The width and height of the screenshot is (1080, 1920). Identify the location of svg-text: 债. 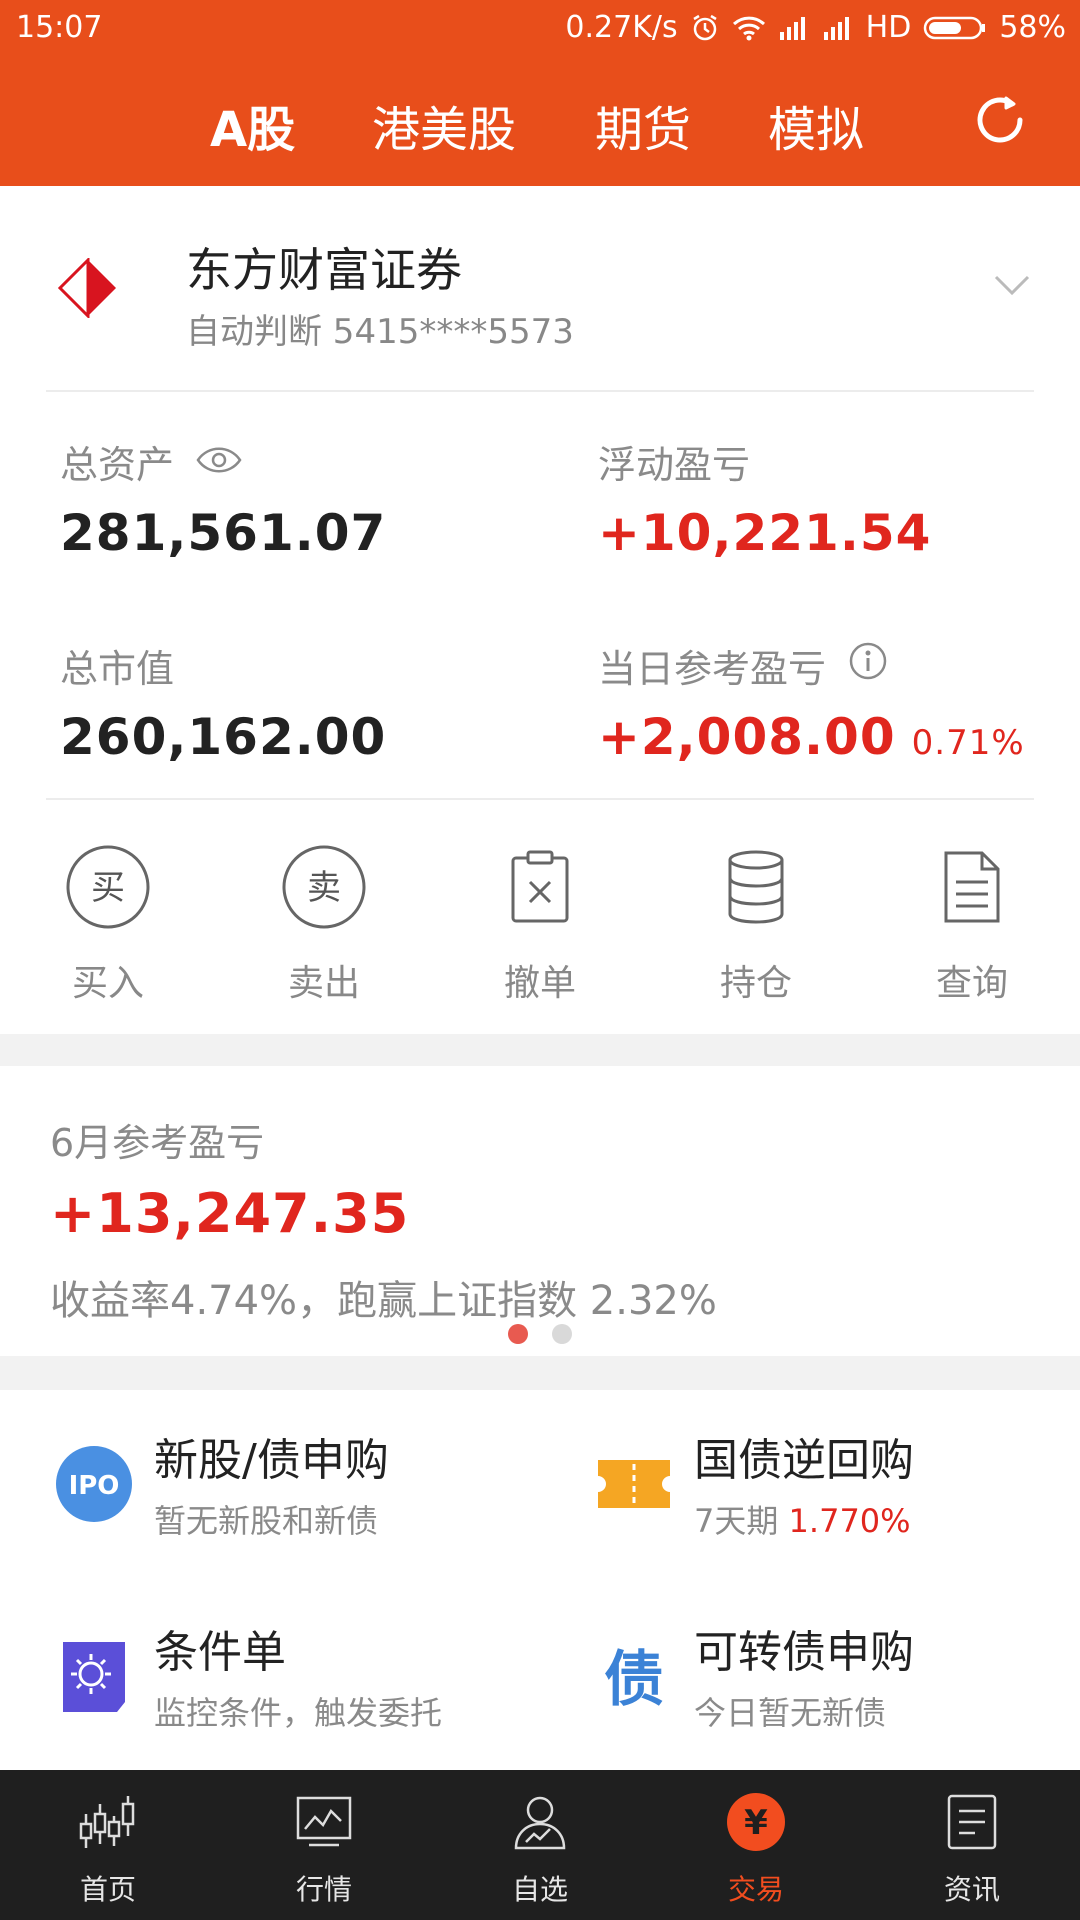
(634, 1680).